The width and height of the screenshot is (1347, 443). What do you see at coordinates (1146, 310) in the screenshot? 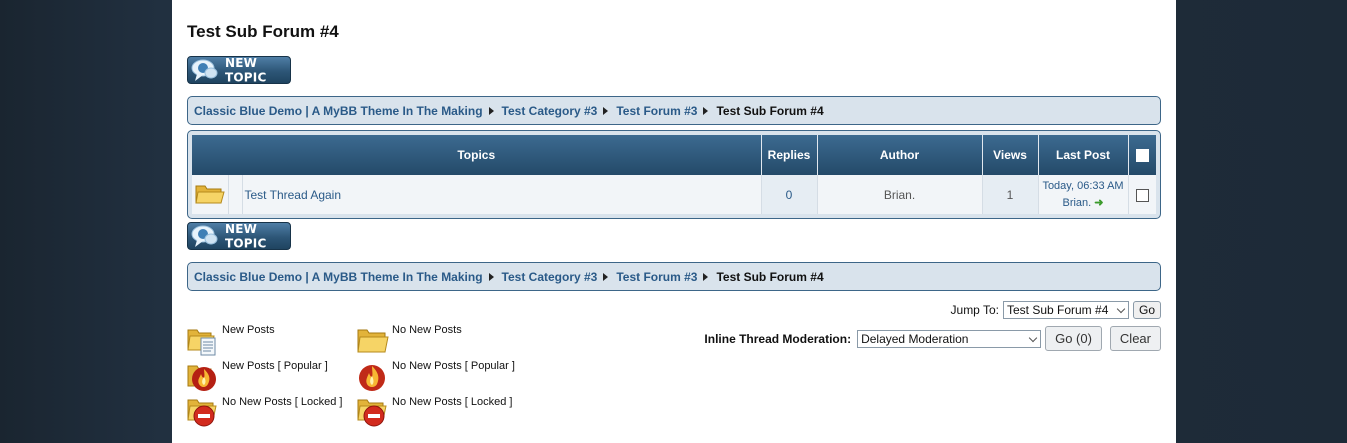
I see `jump-go-button: Go` at bounding box center [1146, 310].